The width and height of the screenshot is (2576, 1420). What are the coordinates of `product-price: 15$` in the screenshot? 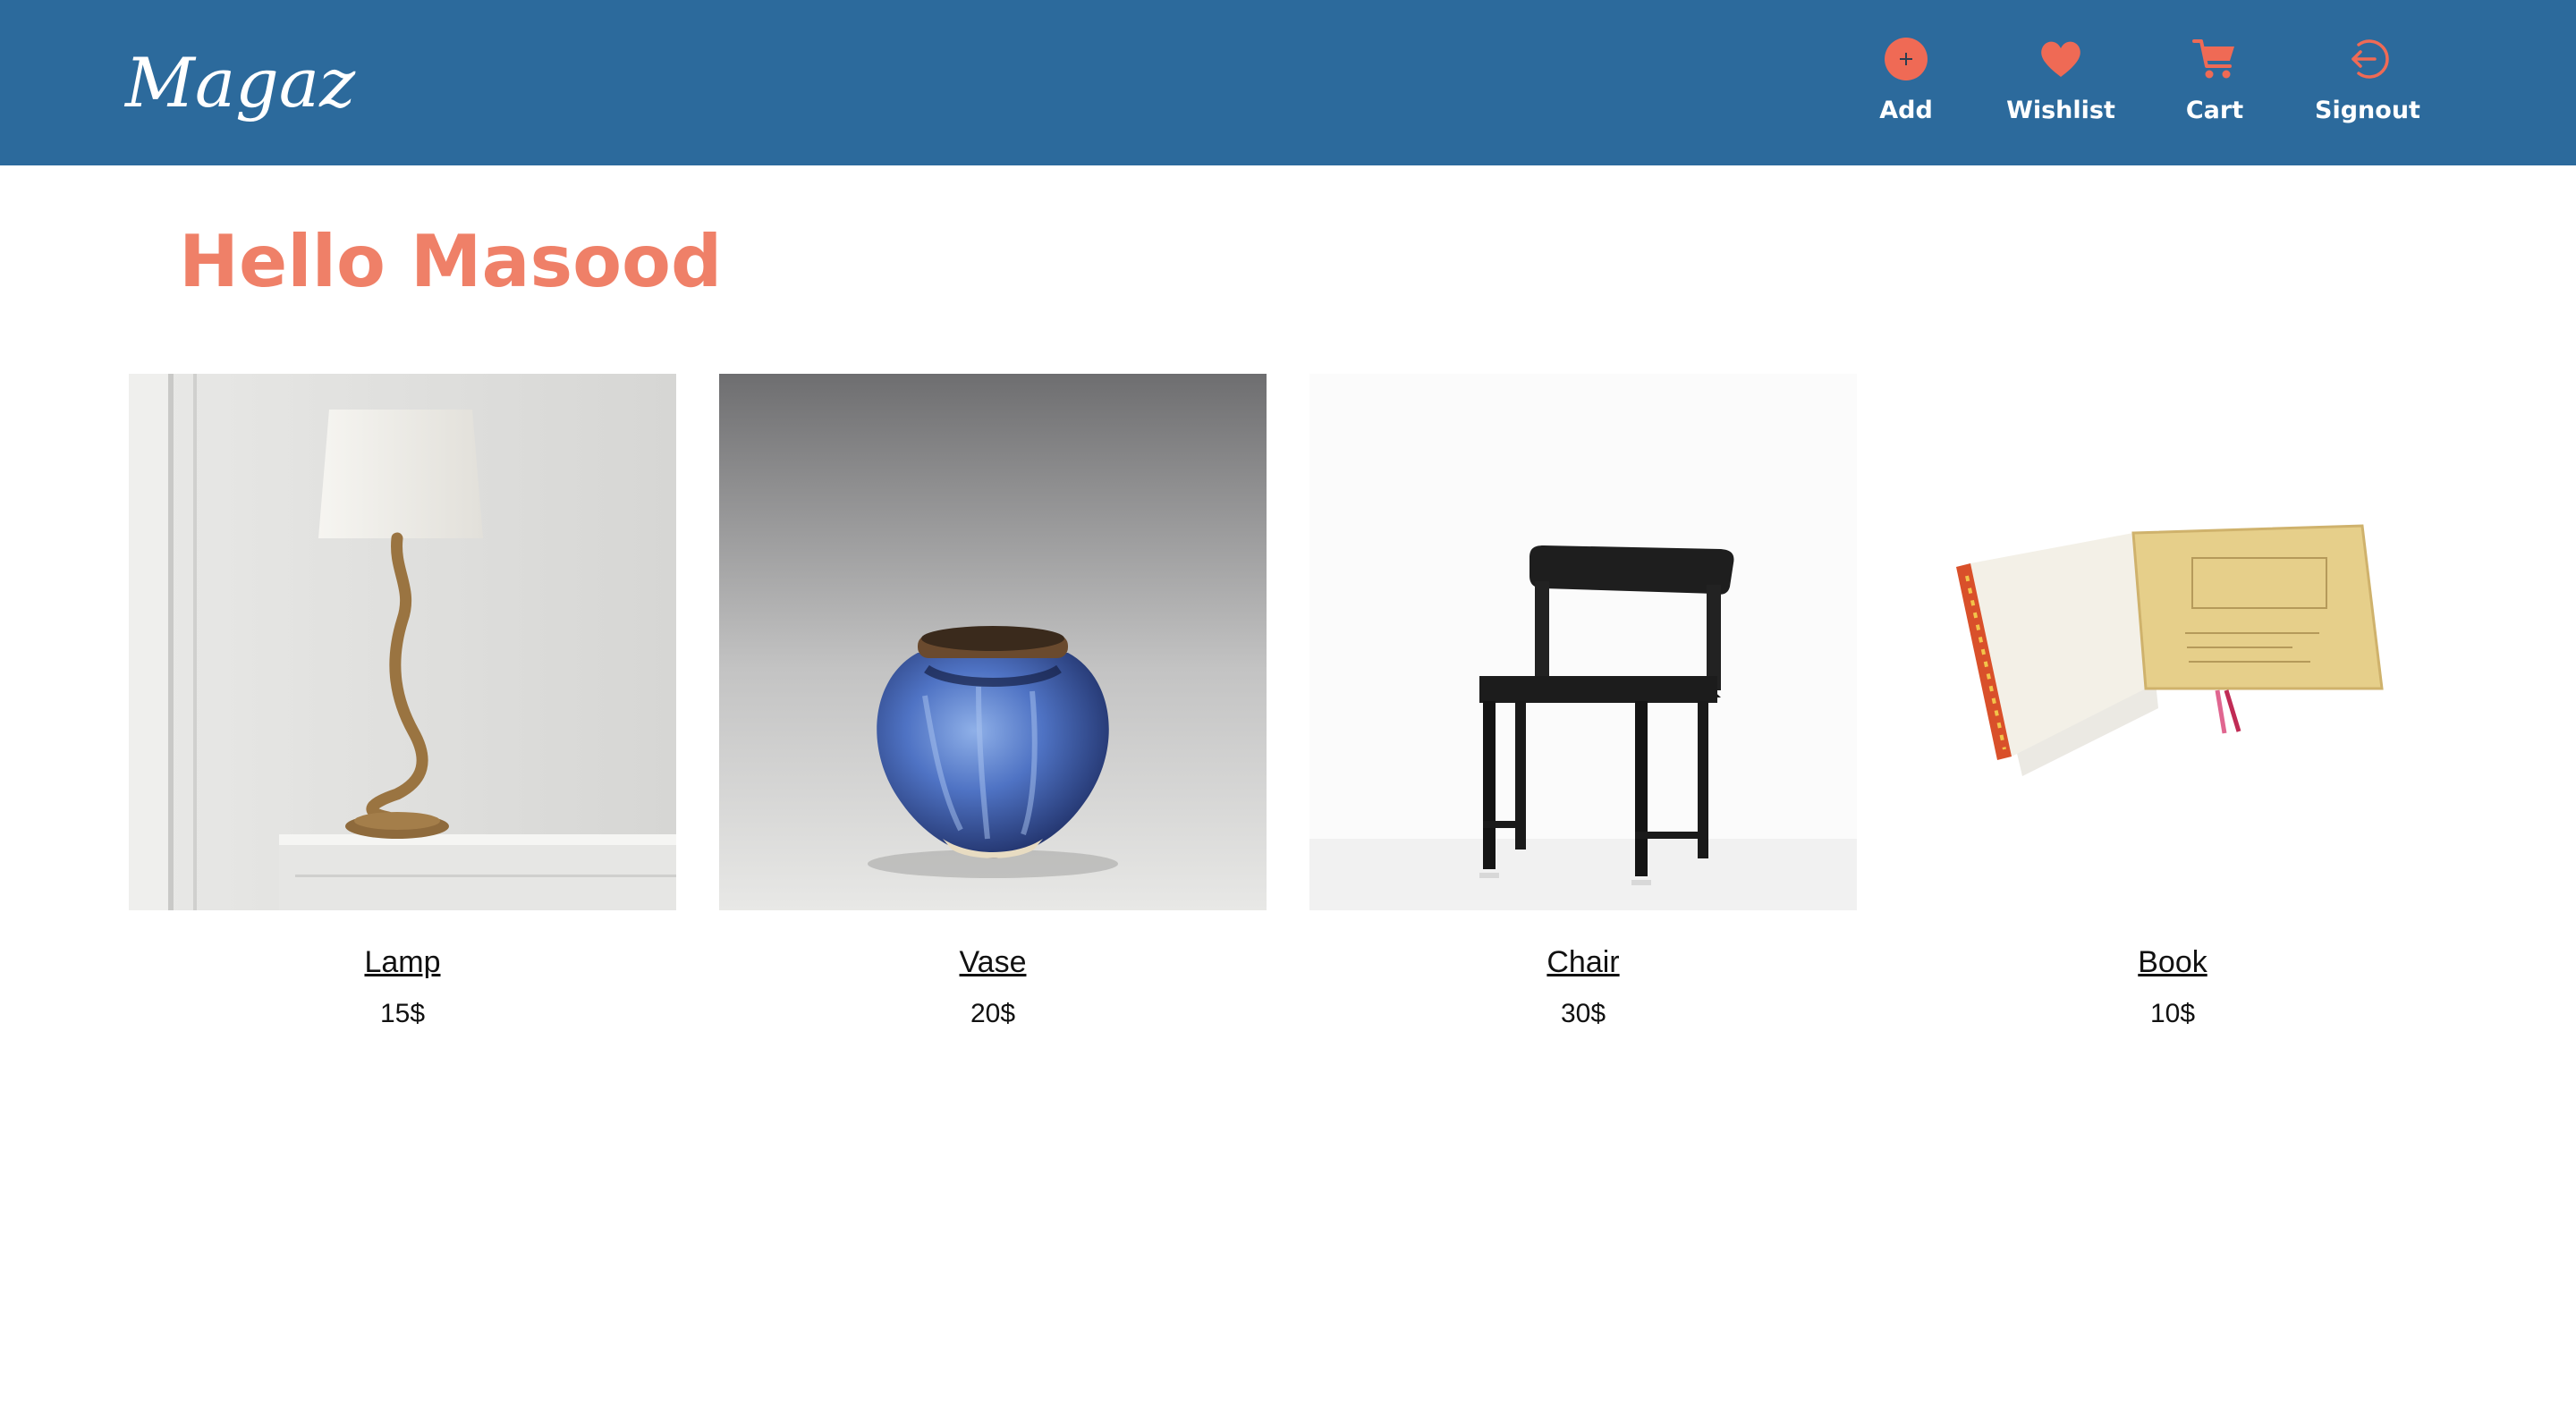 It's located at (402, 1014).